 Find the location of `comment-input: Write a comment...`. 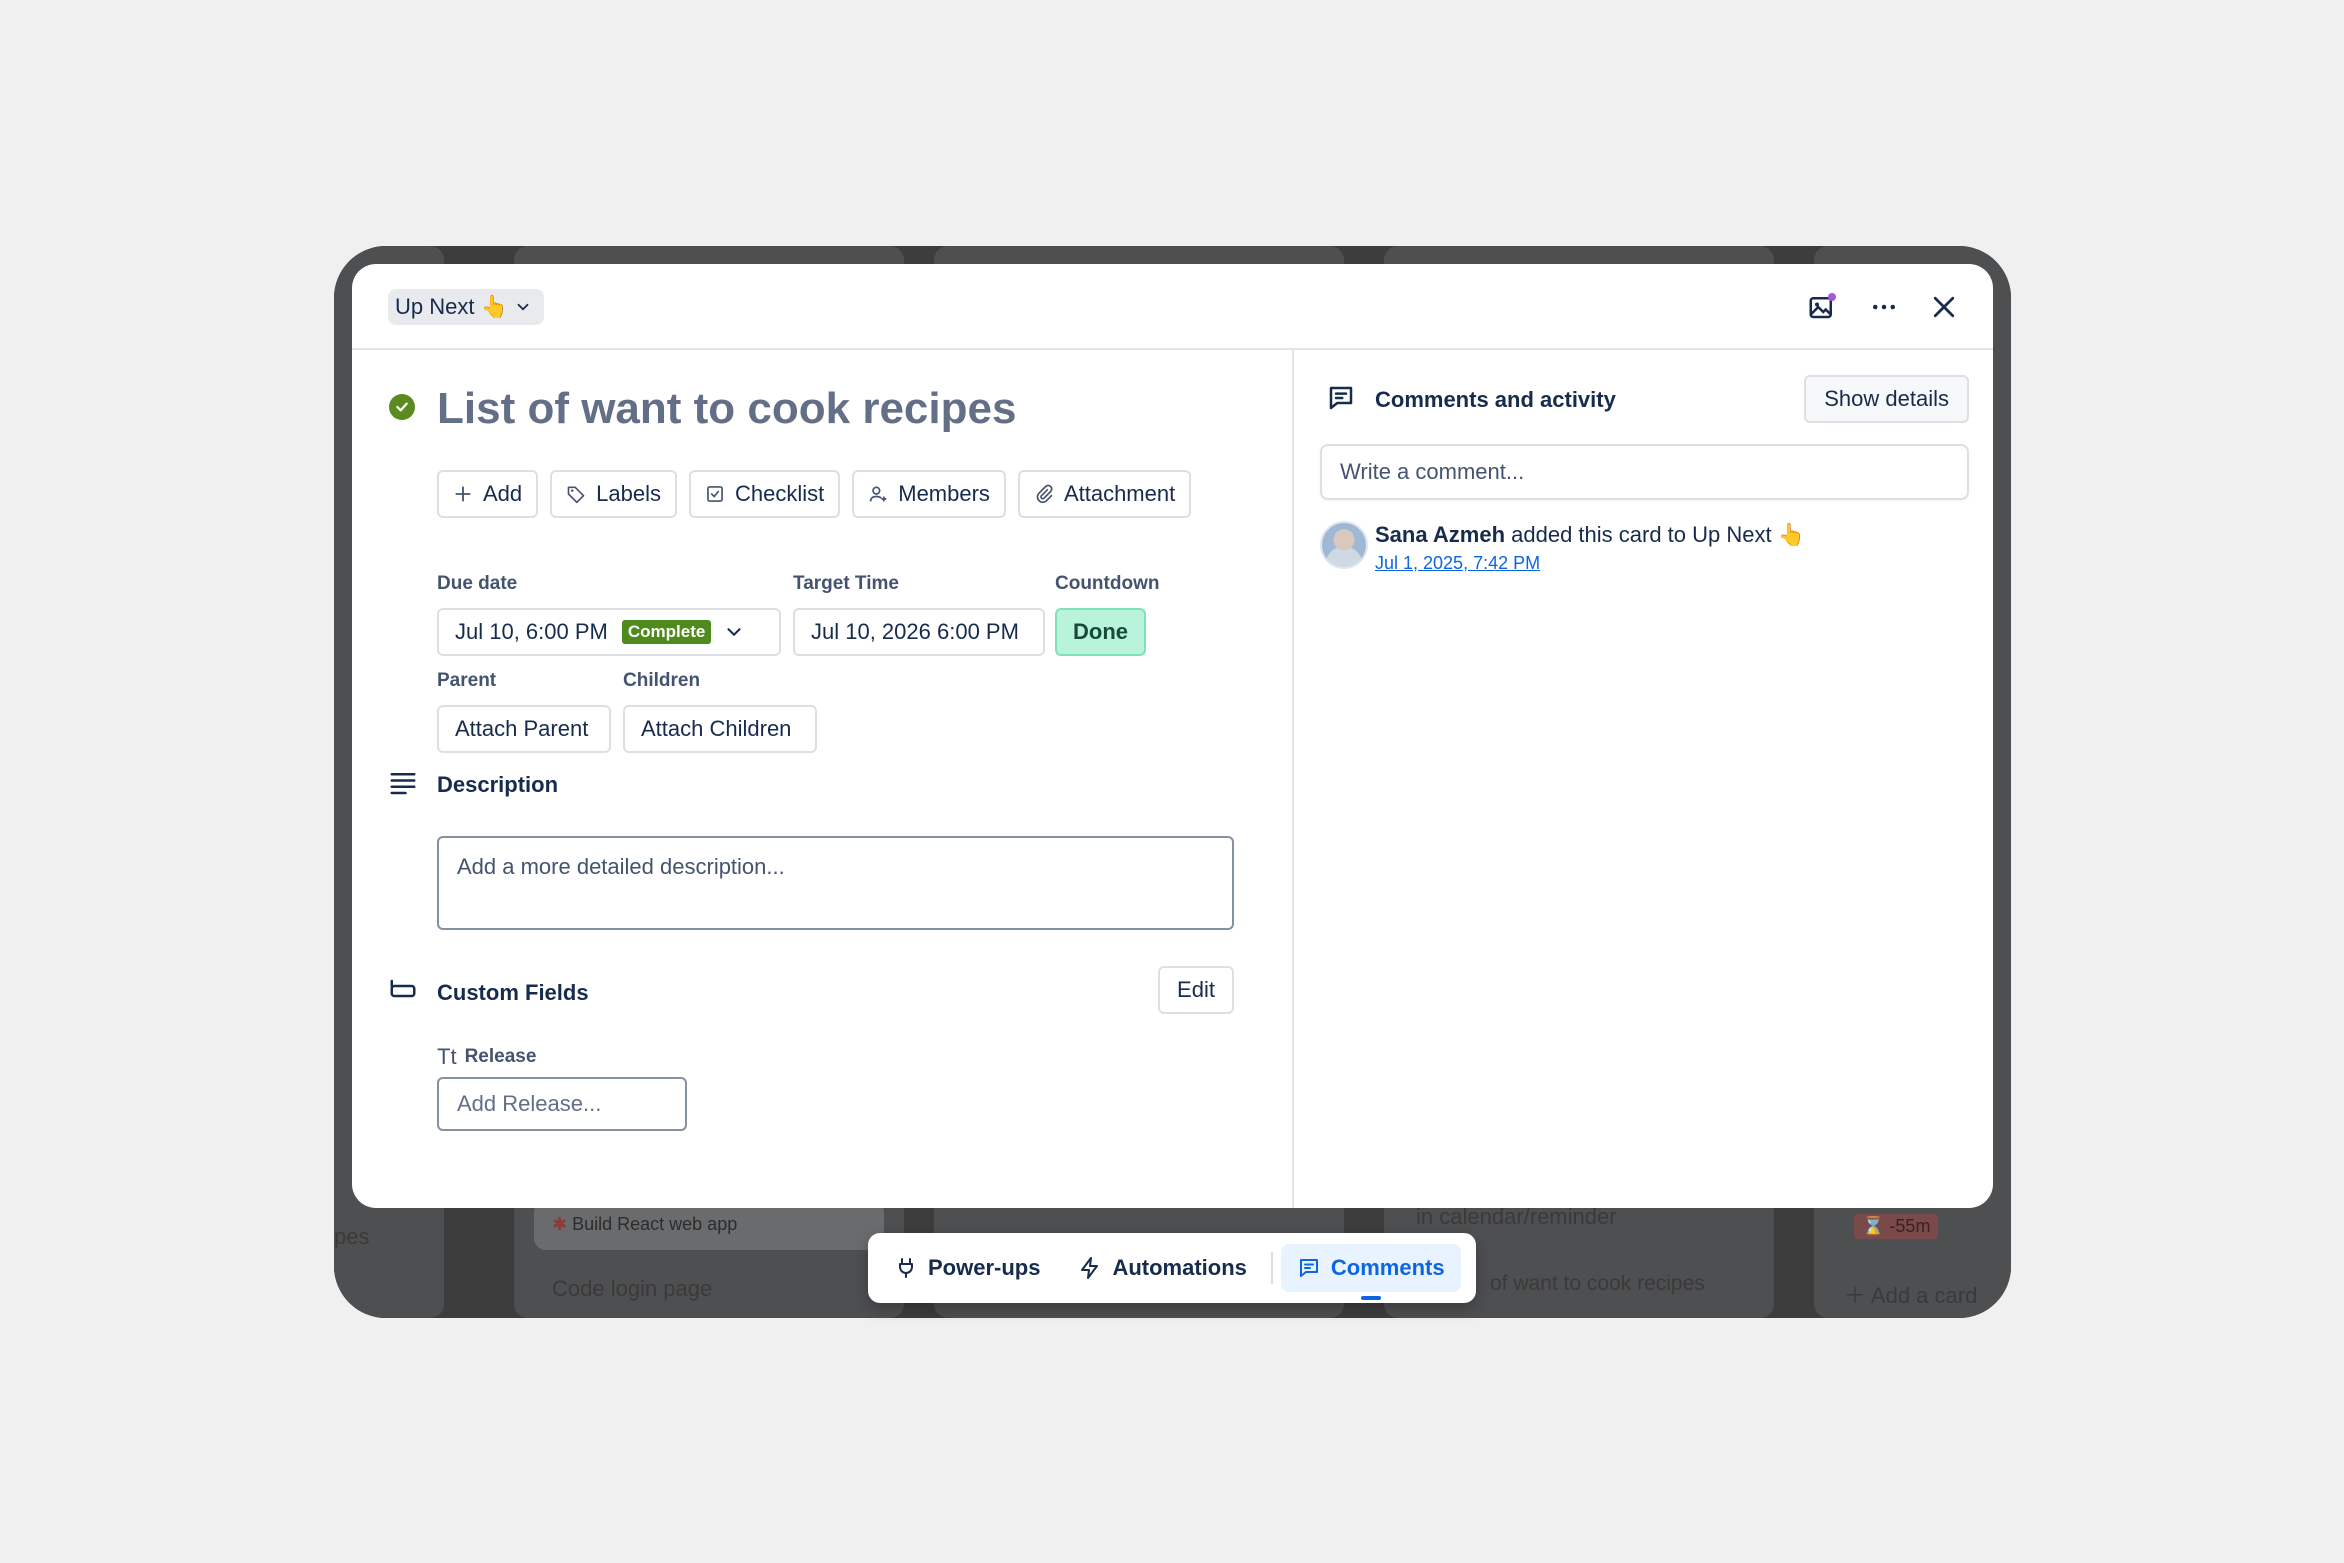

comment-input: Write a comment... is located at coordinates (1644, 472).